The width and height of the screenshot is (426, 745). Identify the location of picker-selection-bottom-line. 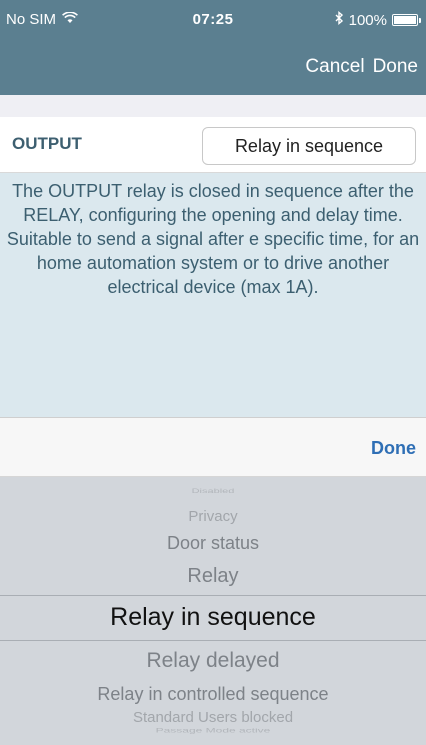
(213, 640).